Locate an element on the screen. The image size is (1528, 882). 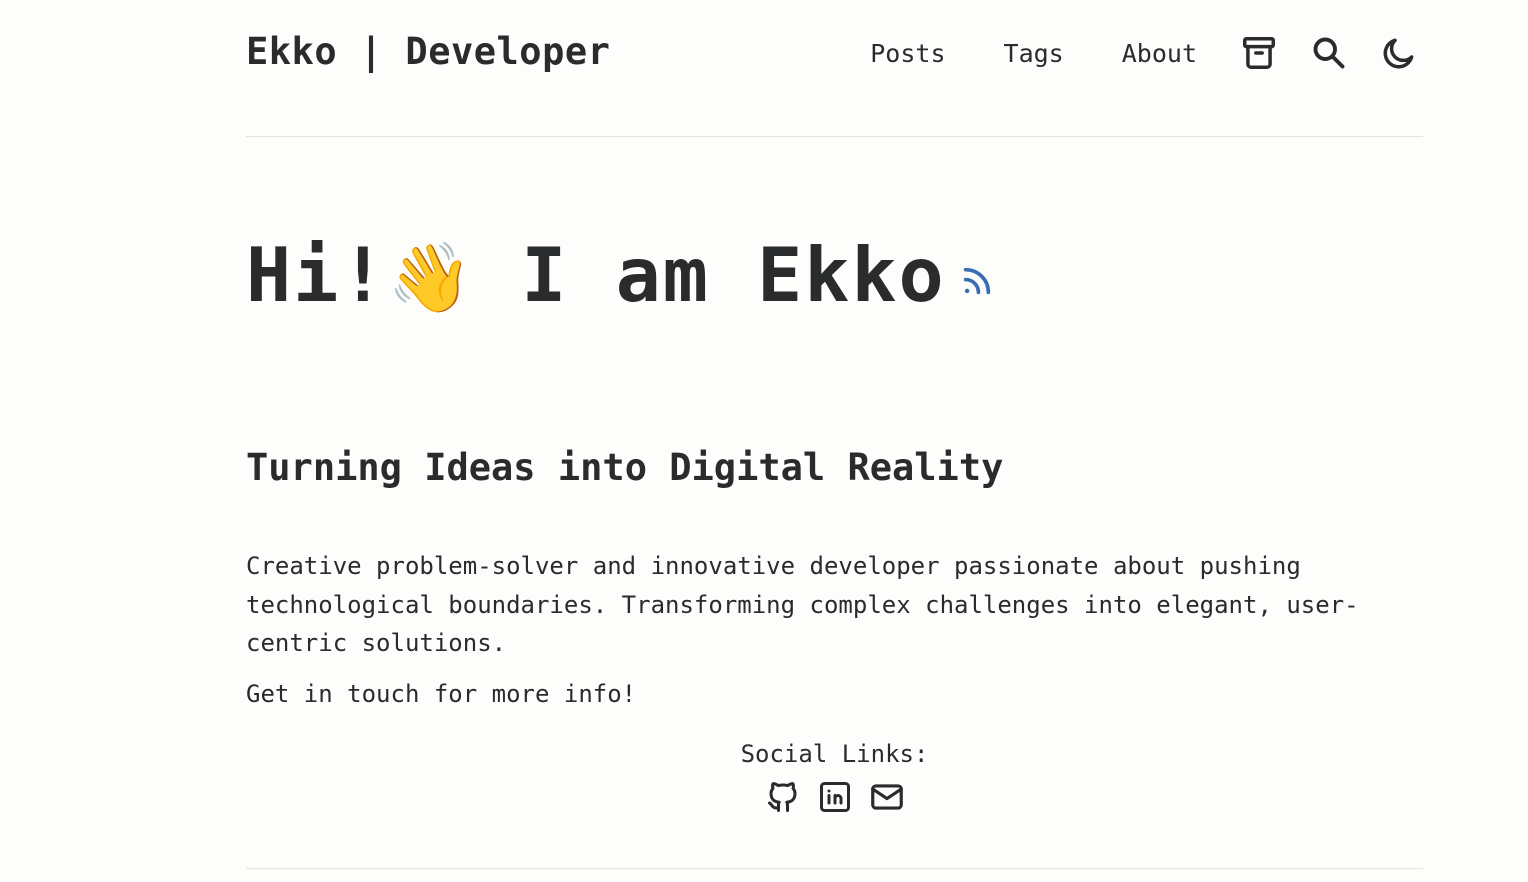
site-logo: Ekko | Developer is located at coordinates (428, 51).